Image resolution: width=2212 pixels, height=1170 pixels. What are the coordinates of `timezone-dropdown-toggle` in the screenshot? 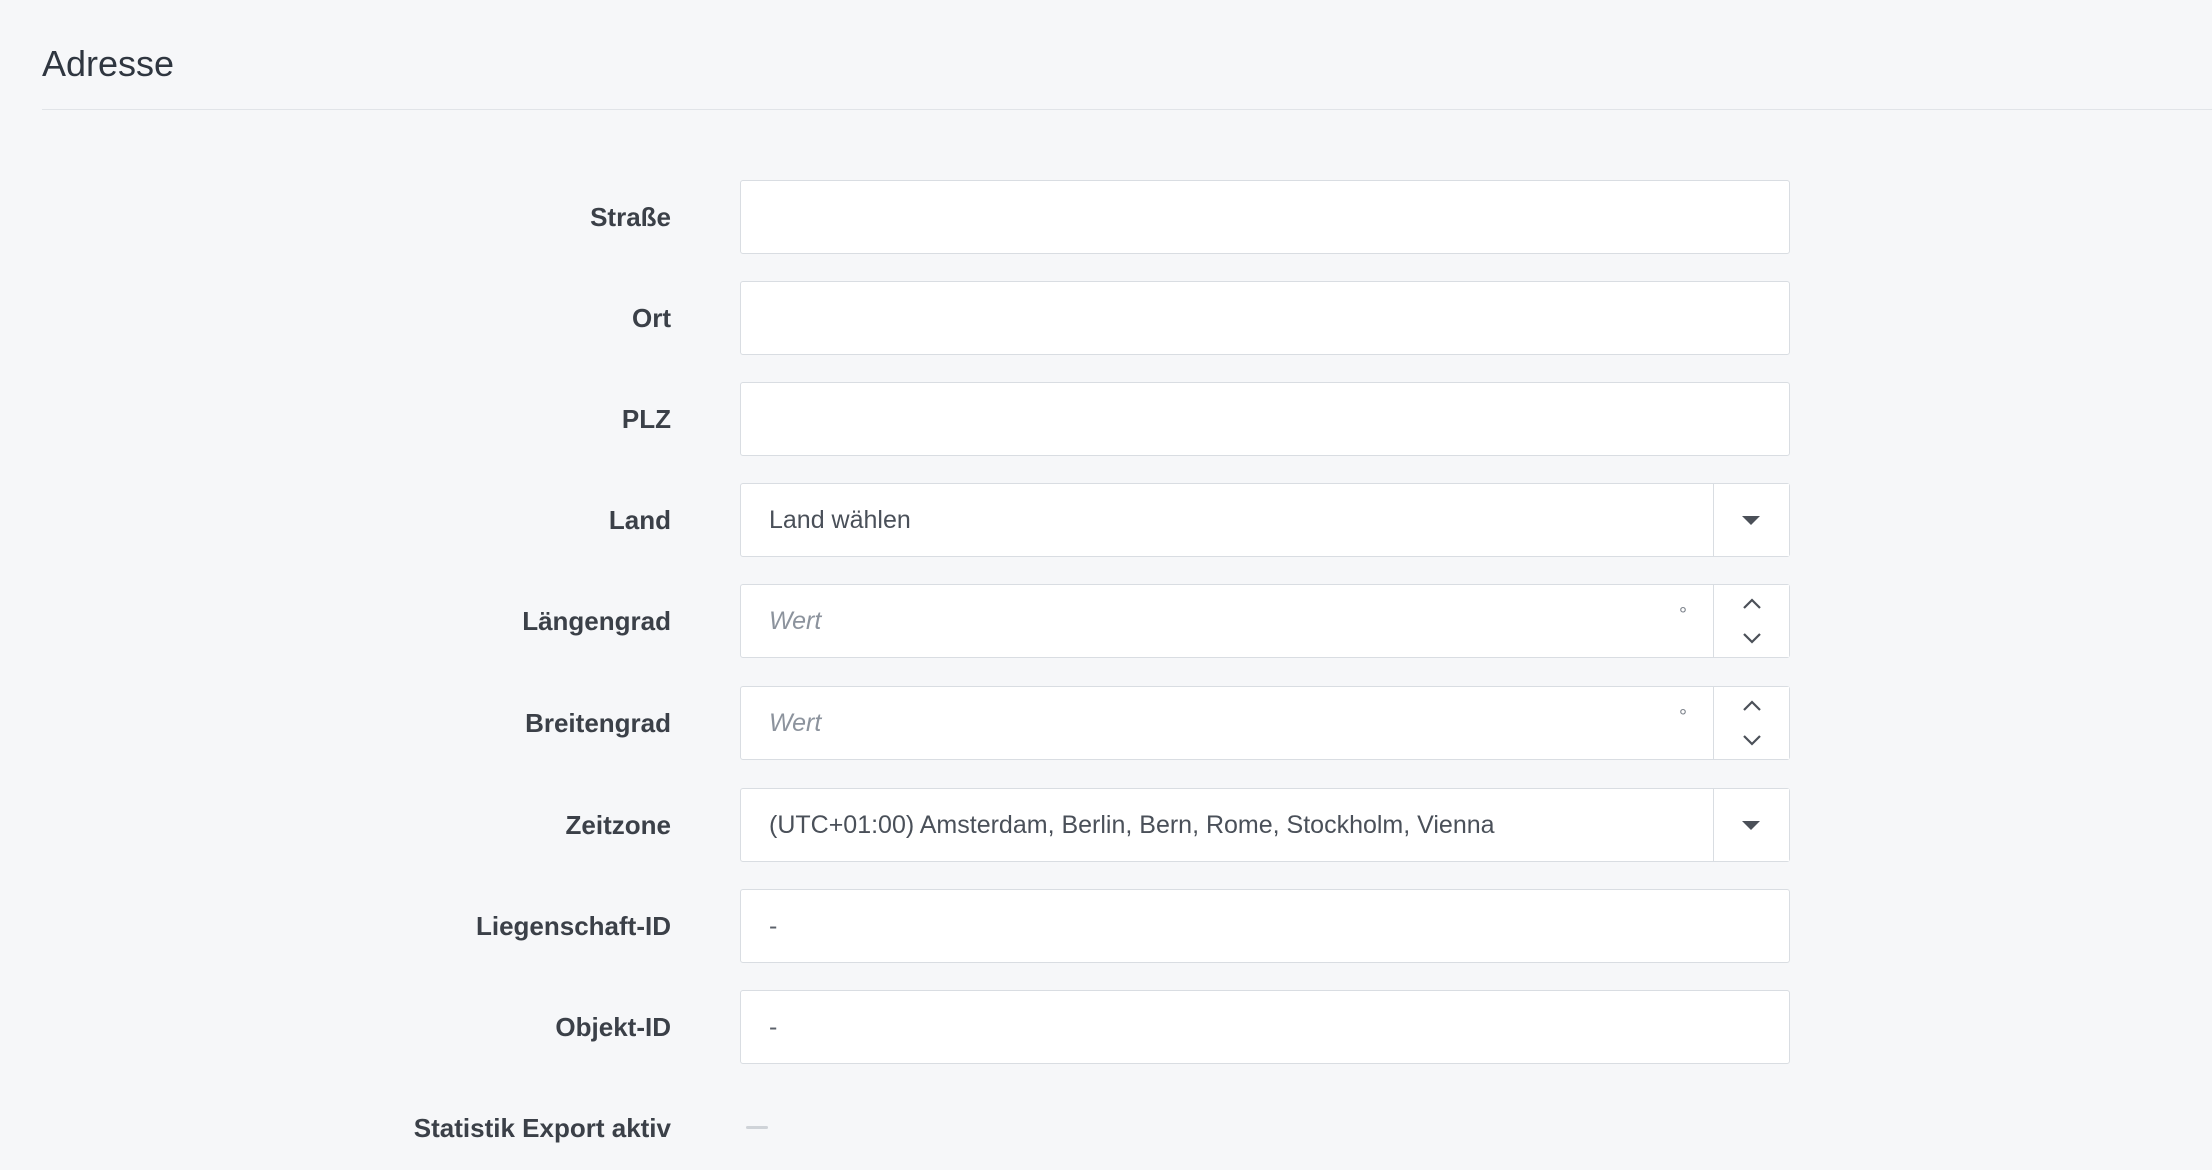 It's located at (1751, 825).